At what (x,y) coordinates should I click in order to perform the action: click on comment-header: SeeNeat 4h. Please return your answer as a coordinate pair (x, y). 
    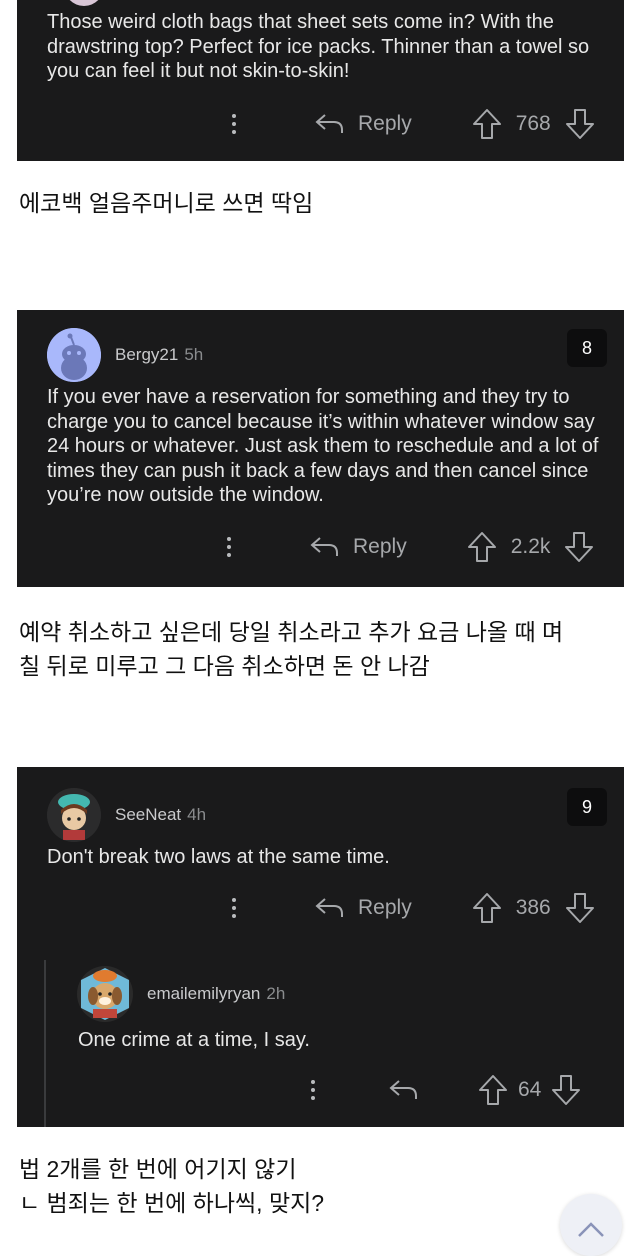
    Looking at the image, I should click on (126, 815).